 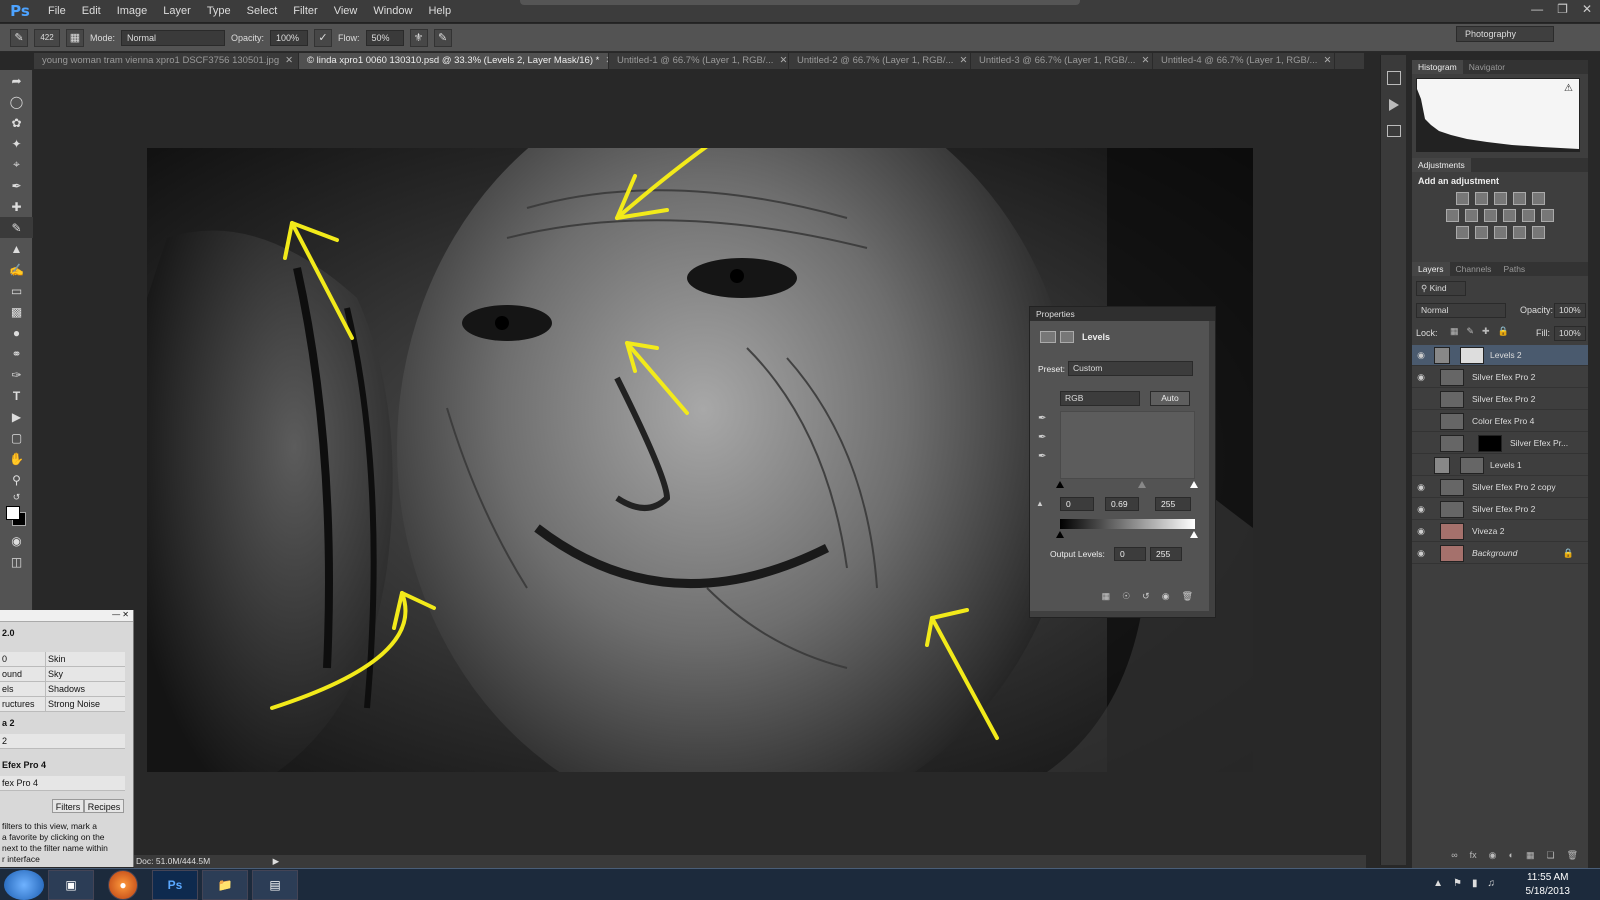 I want to click on doc-tab-3: Untitled-1 @ 66.7% (Layer 1, RGB/... ✕, so click(x=699, y=61).